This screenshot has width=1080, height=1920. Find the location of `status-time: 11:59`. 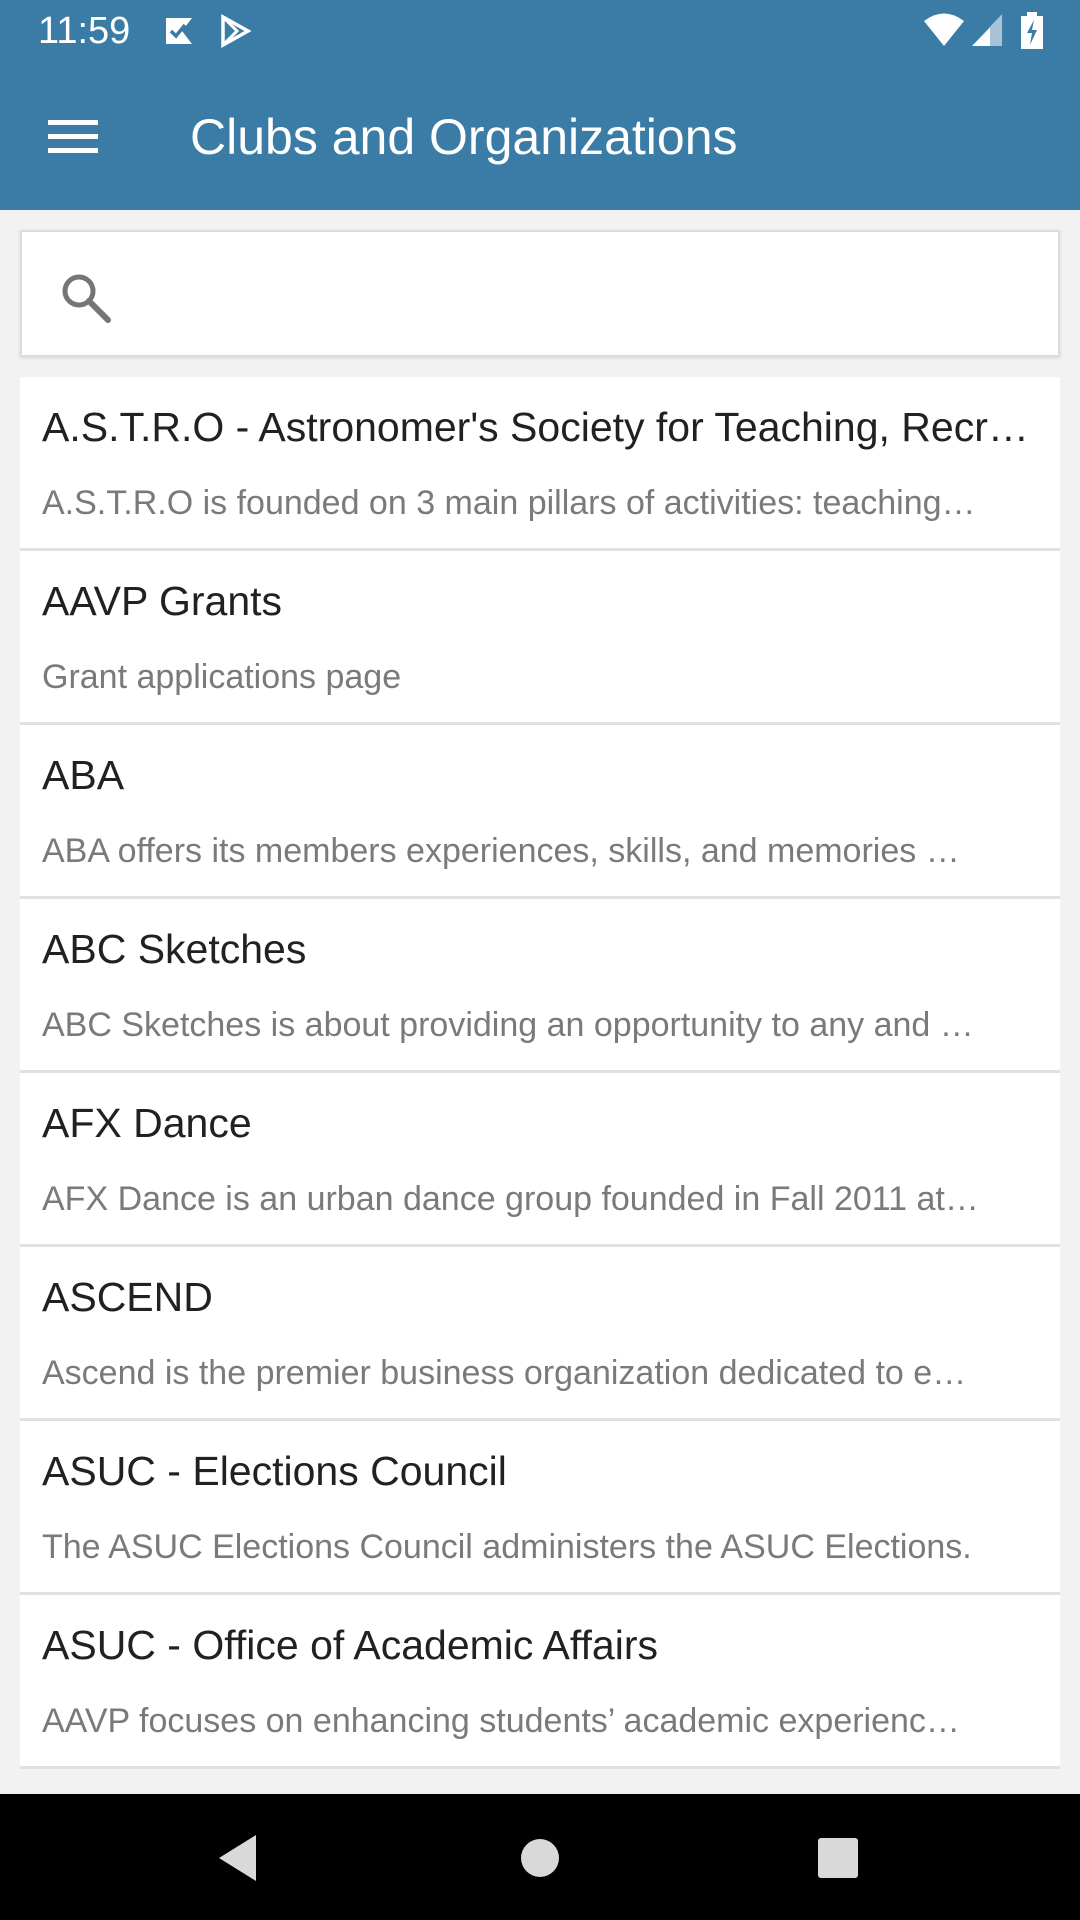

status-time: 11:59 is located at coordinates (84, 31).